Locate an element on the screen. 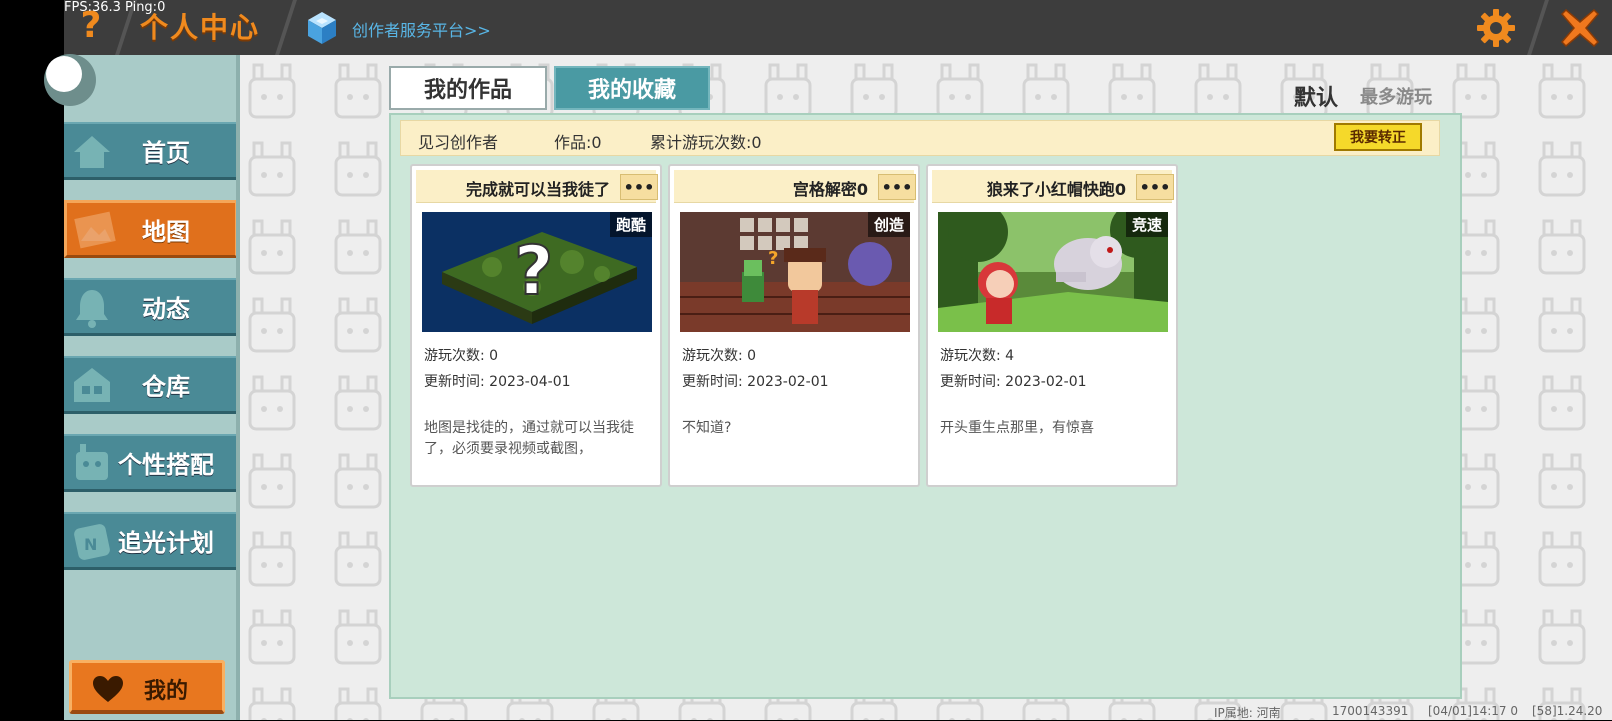 The image size is (1612, 721). map-thumbnail: ? 跑酷 is located at coordinates (537, 272).